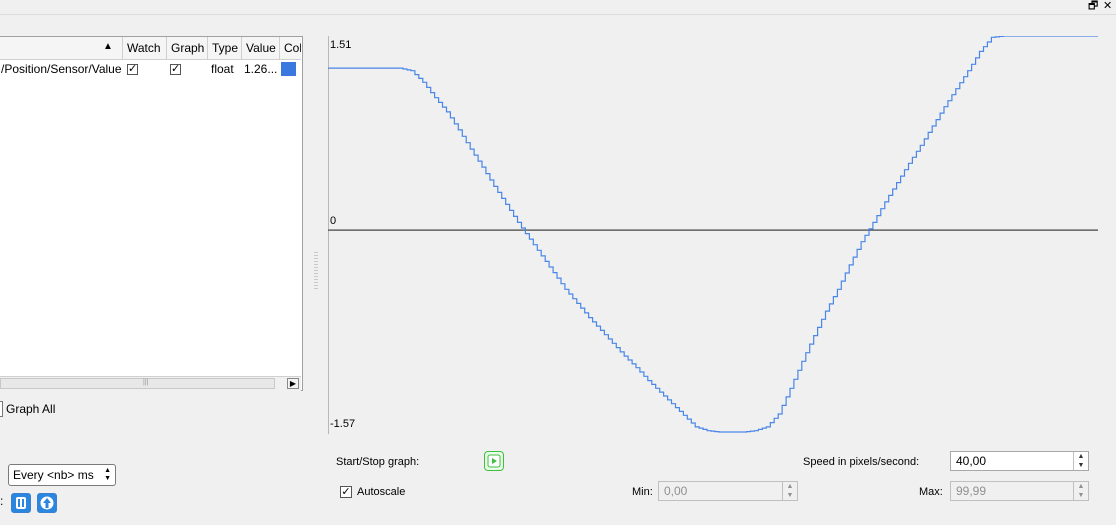  What do you see at coordinates (224, 48) in the screenshot?
I see `column-header-type: Type` at bounding box center [224, 48].